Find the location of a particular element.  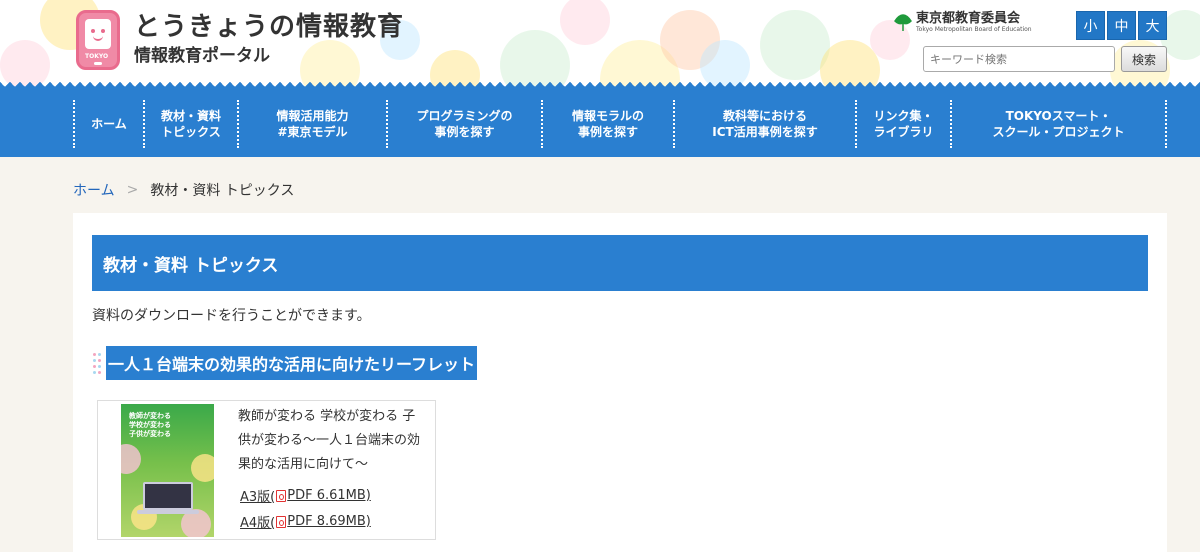

site-title: とうきょうの情報教育 is located at coordinates (269, 27).